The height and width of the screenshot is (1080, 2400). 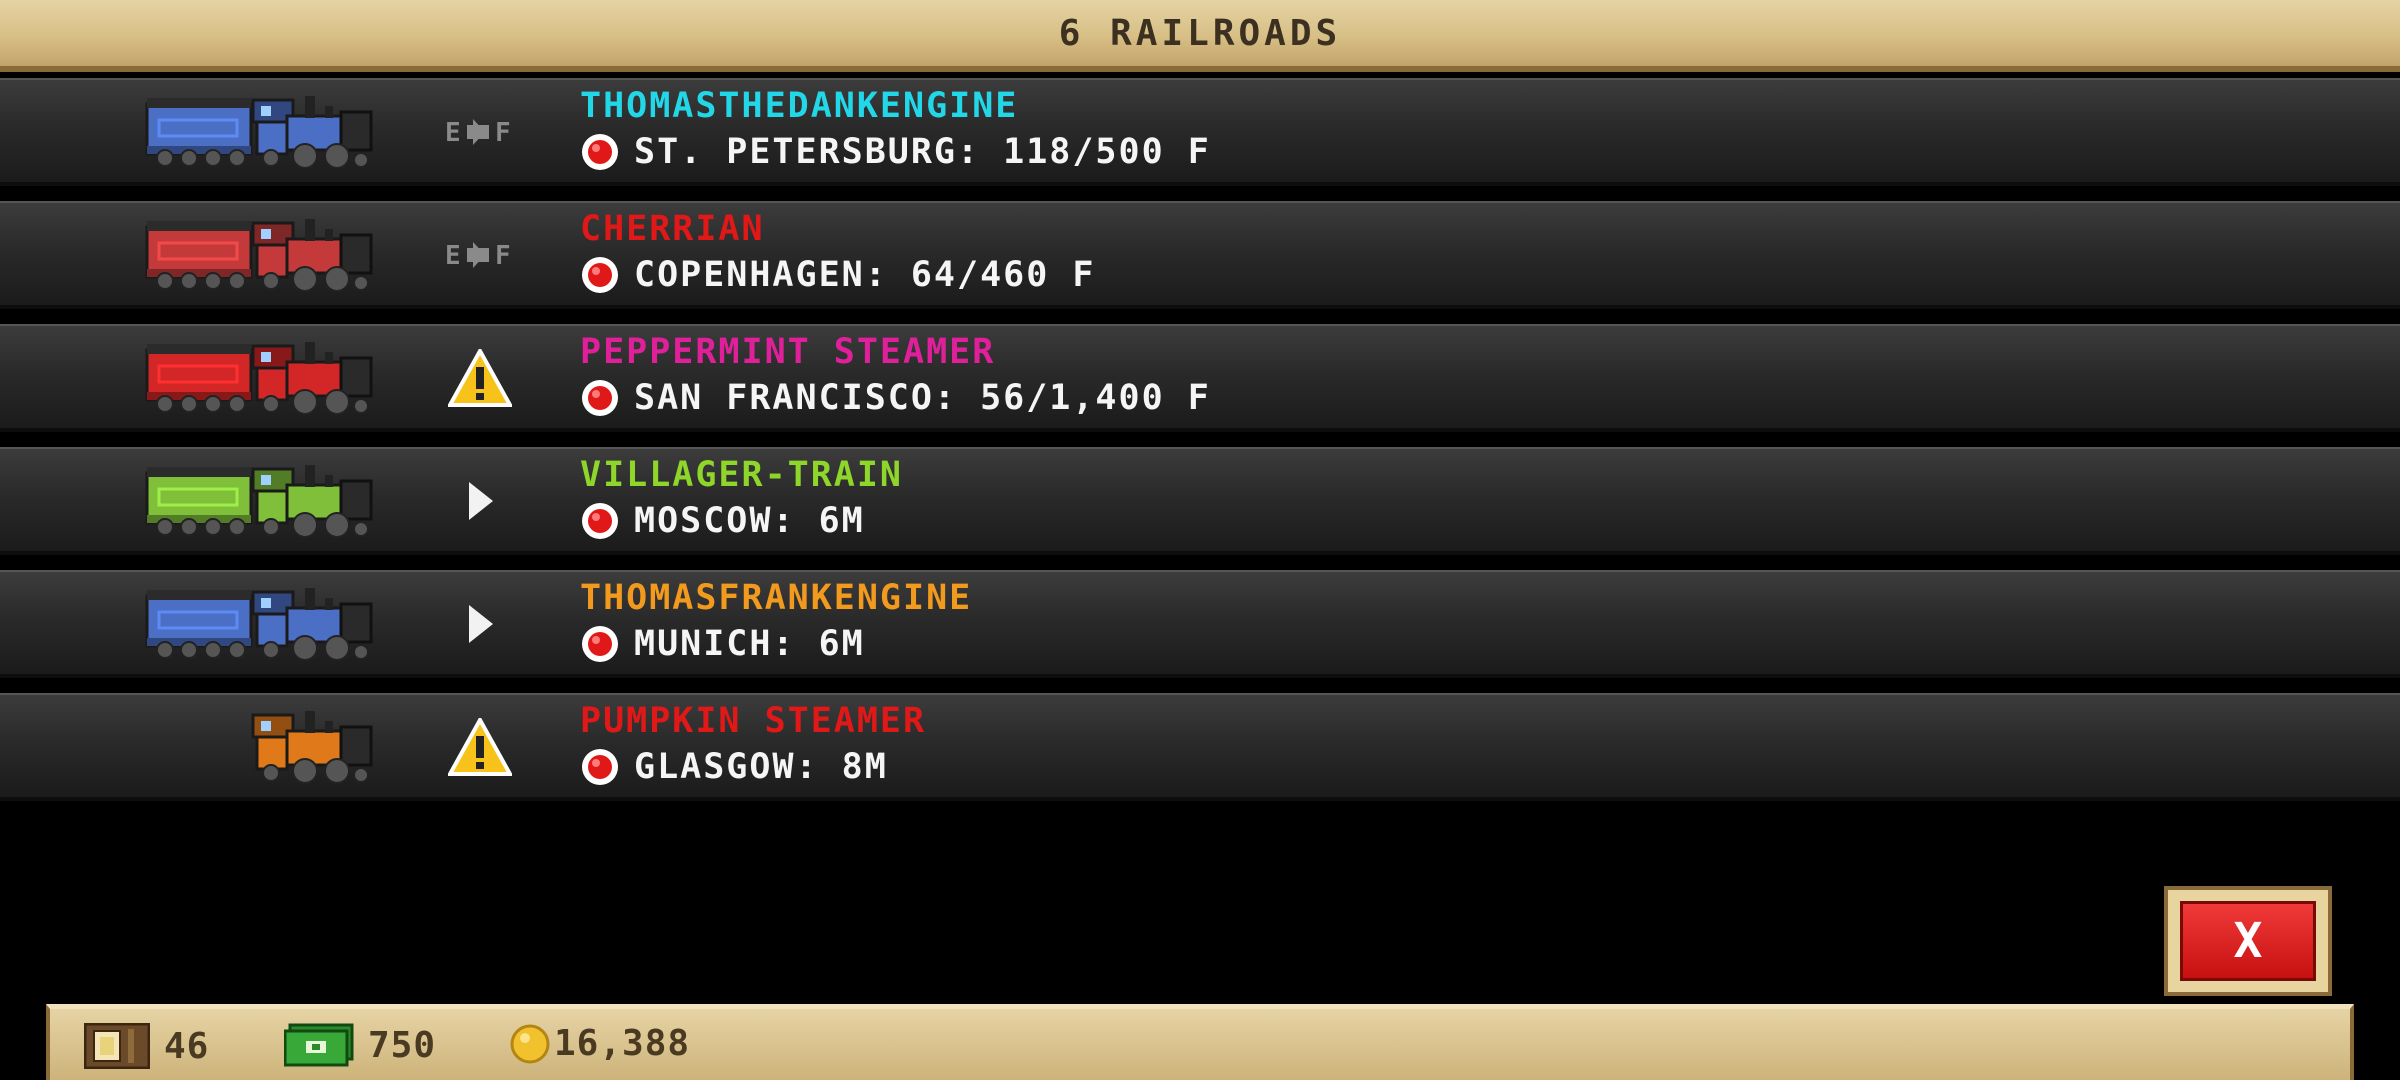 I want to click on destination-info: MOSCOW: 6M, so click(x=722, y=521).